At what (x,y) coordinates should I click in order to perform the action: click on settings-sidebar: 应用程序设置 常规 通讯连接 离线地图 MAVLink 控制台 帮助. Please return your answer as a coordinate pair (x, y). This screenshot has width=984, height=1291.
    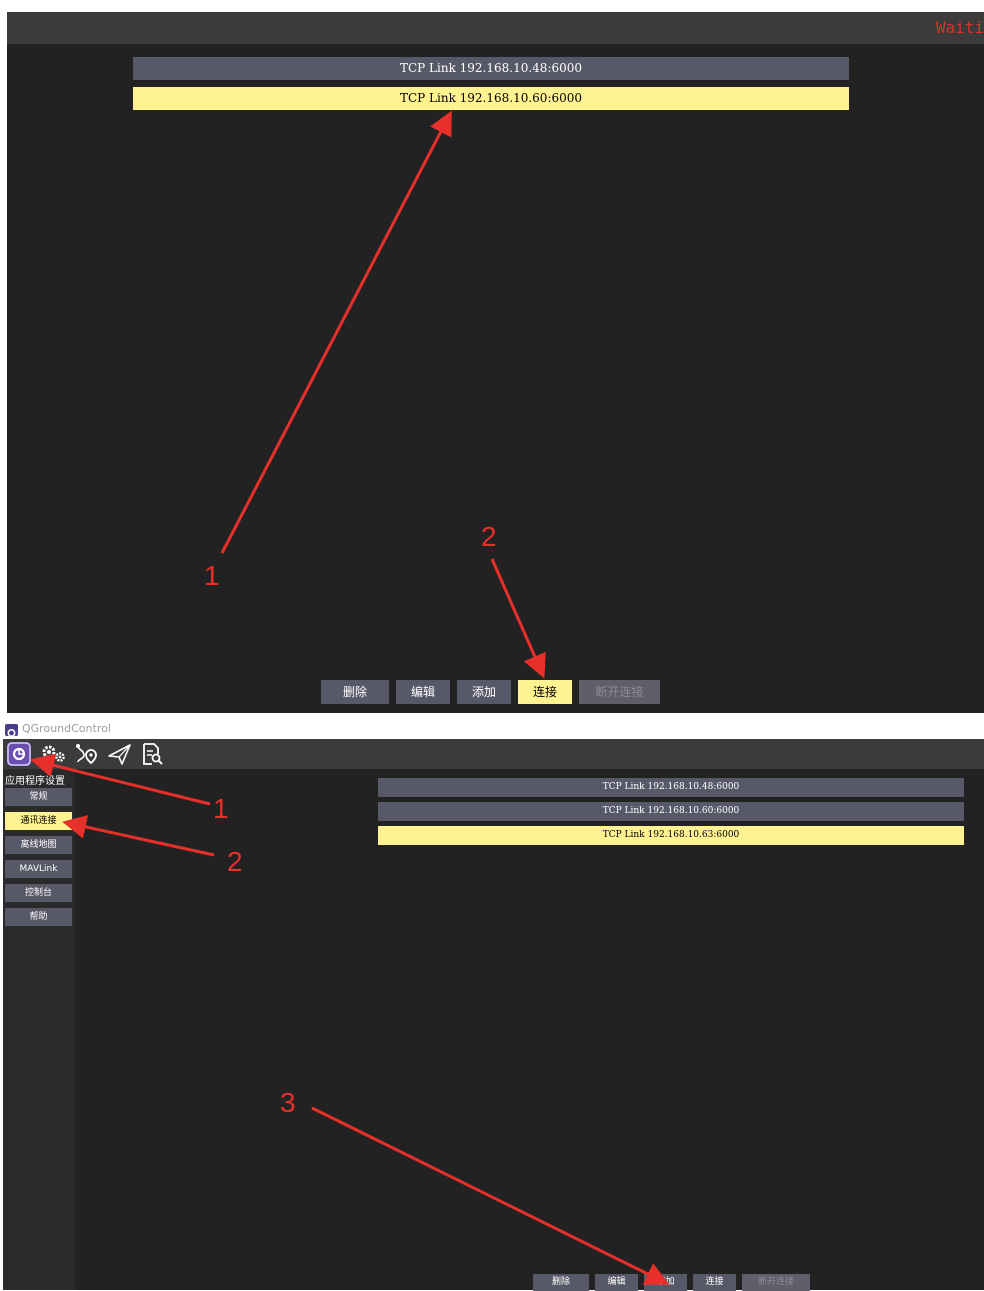
    Looking at the image, I should click on (39, 1029).